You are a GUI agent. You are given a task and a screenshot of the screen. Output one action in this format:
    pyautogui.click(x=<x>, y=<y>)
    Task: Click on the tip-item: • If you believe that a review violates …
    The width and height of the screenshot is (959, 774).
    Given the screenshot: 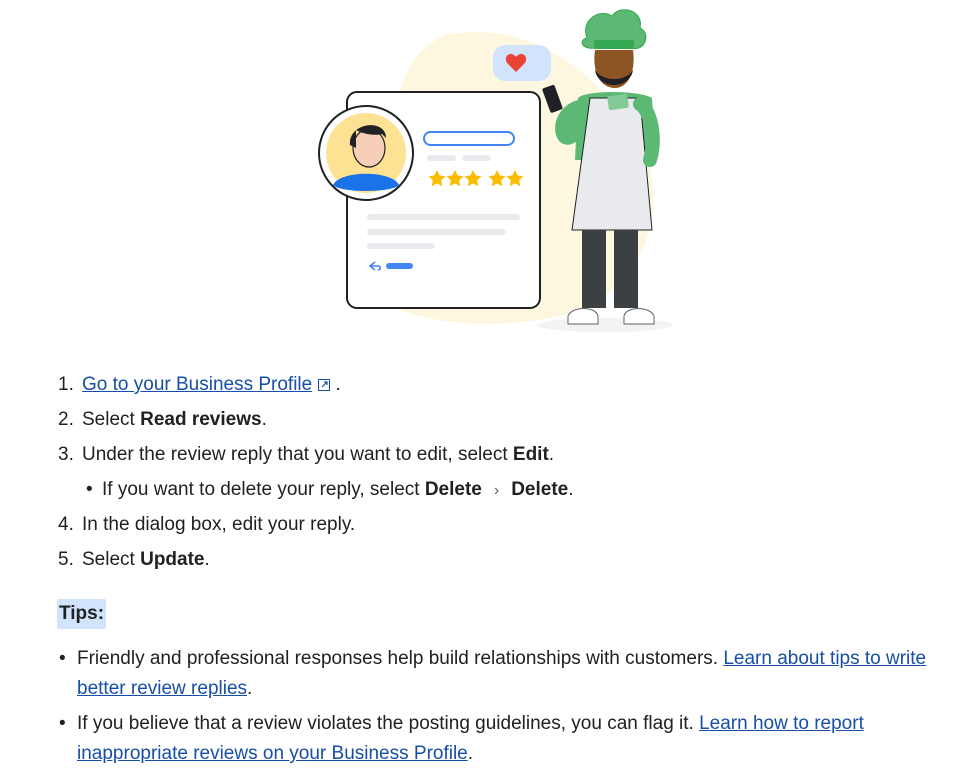 What is the action you would take?
    pyautogui.click(x=502, y=739)
    